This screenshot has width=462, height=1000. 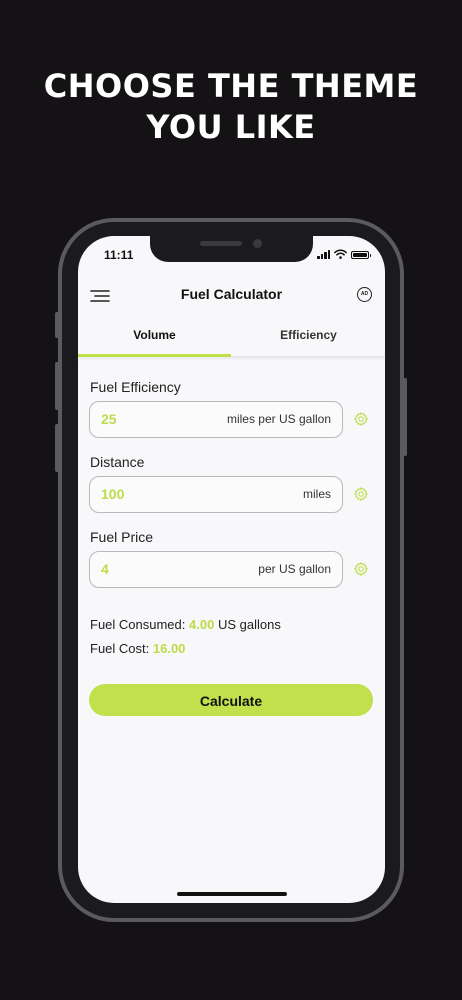 What do you see at coordinates (308, 338) in the screenshot?
I see `tab-efficiency: Efficiency` at bounding box center [308, 338].